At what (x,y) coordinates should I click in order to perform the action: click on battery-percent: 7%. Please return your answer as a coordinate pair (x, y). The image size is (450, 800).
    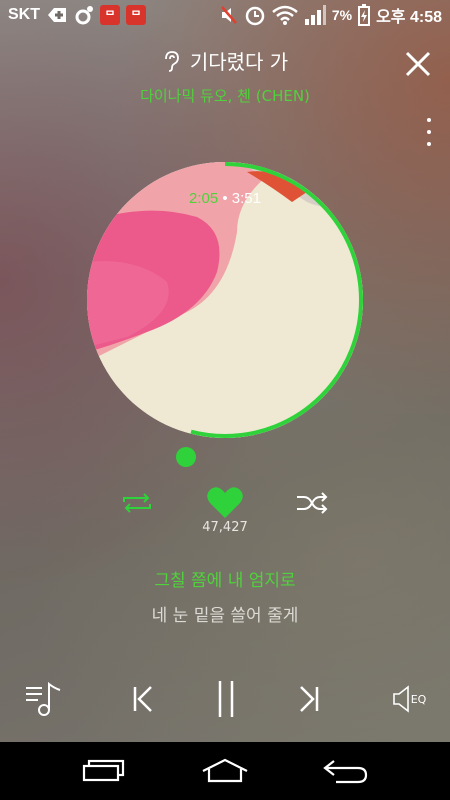
    Looking at the image, I should click on (342, 15).